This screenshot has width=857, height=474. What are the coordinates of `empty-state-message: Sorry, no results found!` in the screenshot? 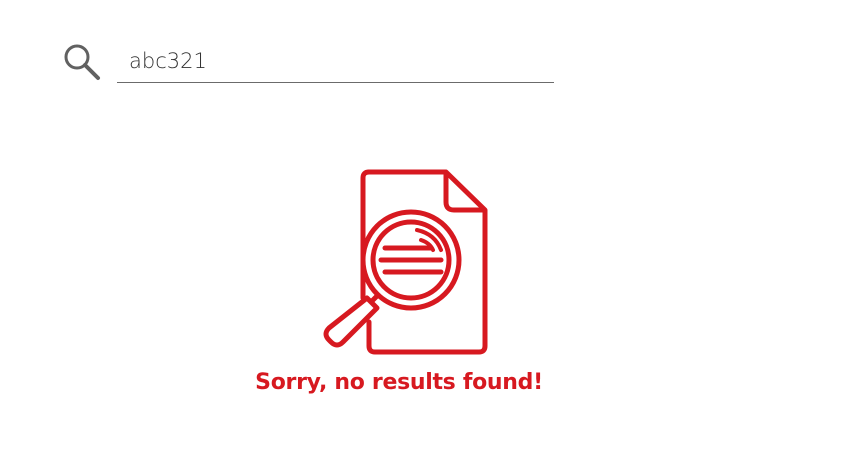 It's located at (399, 382).